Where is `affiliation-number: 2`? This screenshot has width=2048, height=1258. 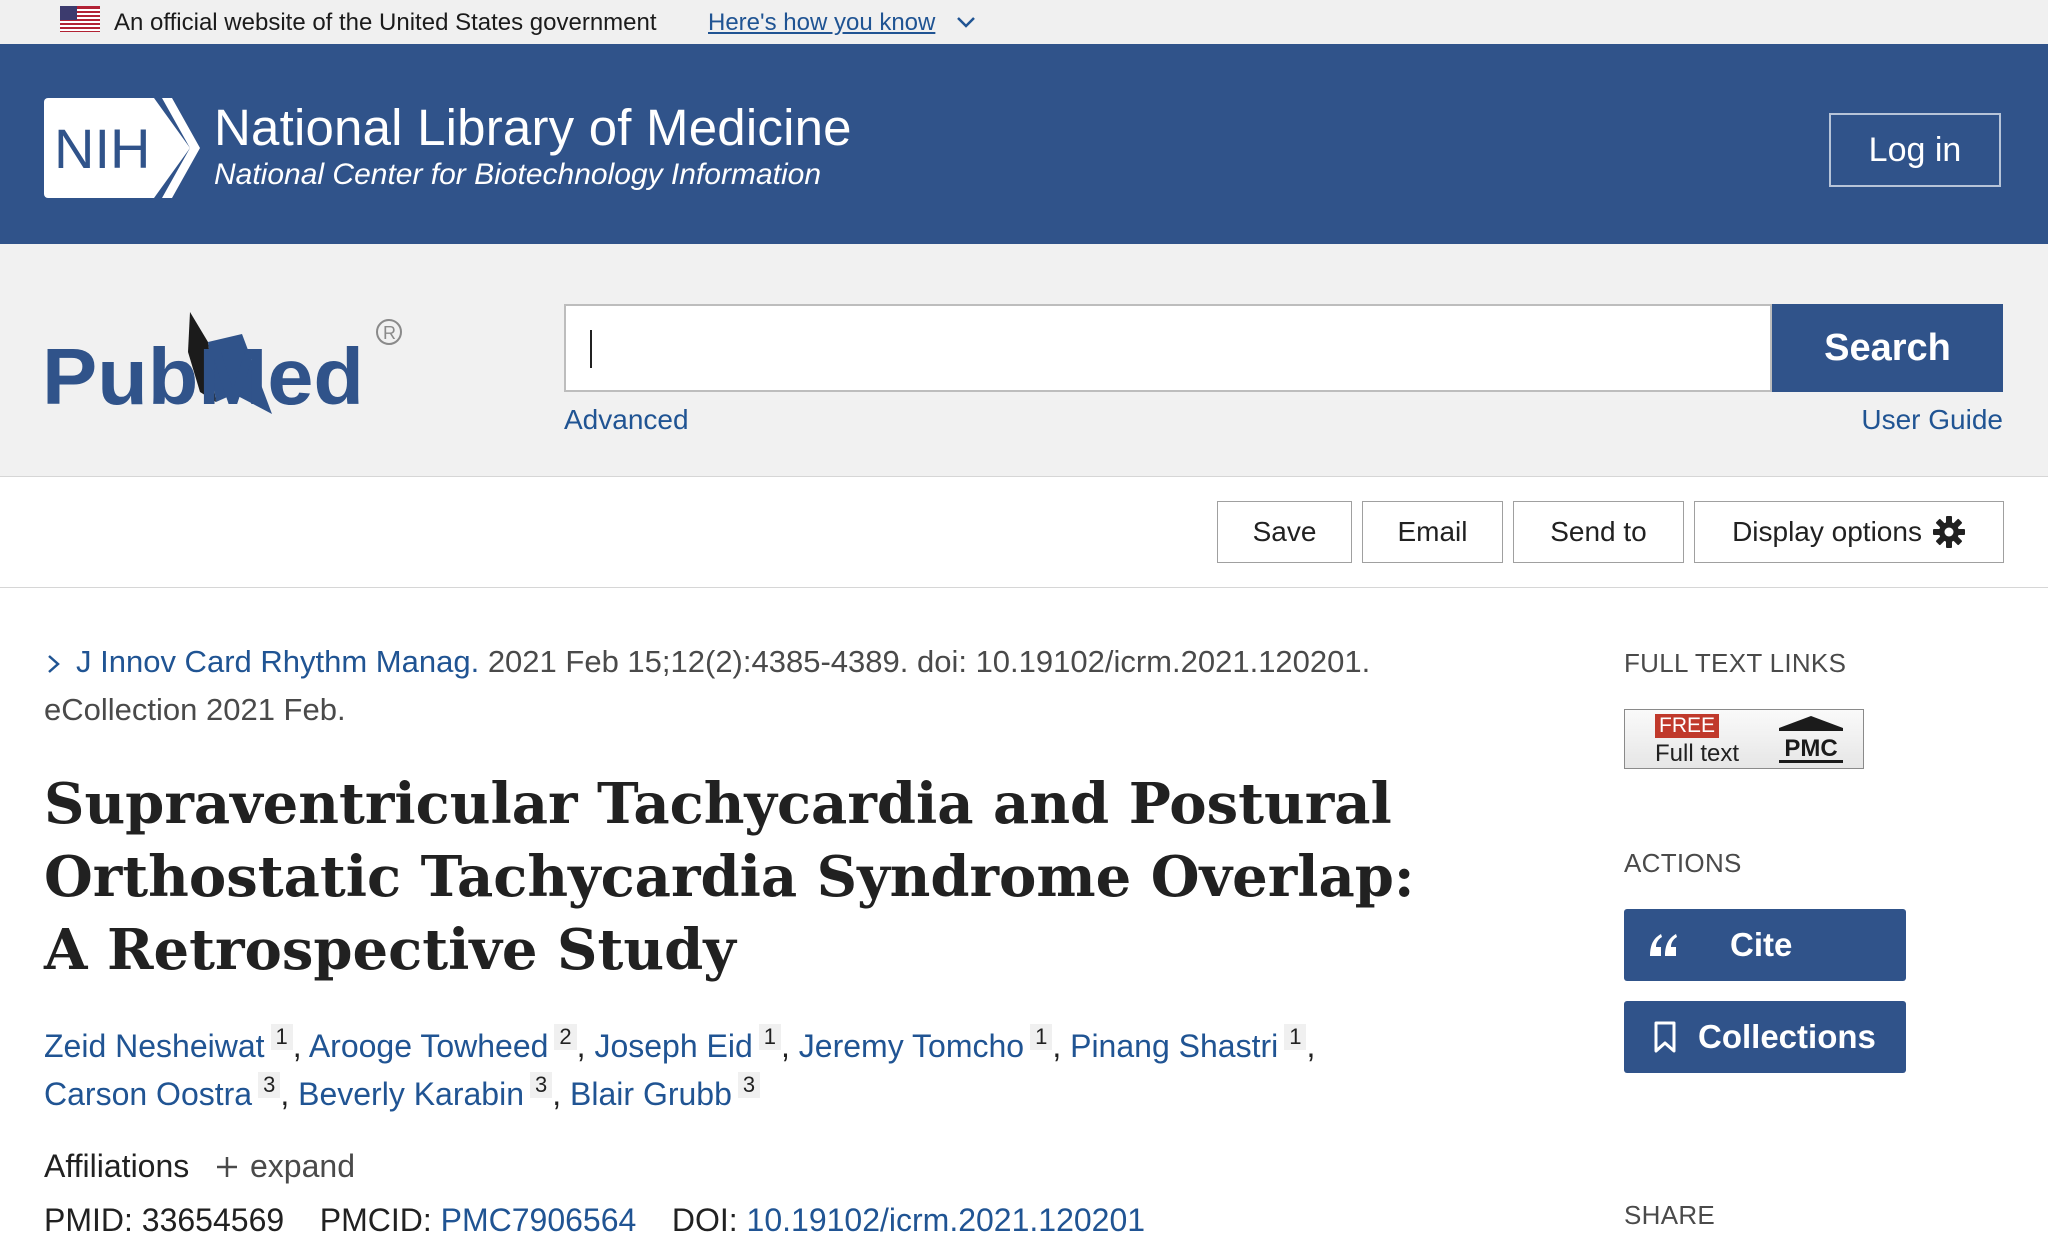
affiliation-number: 2 is located at coordinates (565, 1037).